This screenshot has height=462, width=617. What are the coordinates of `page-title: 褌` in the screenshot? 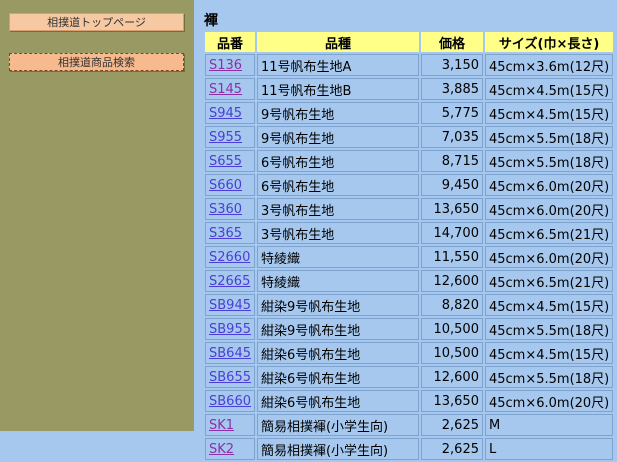 It's located at (211, 21).